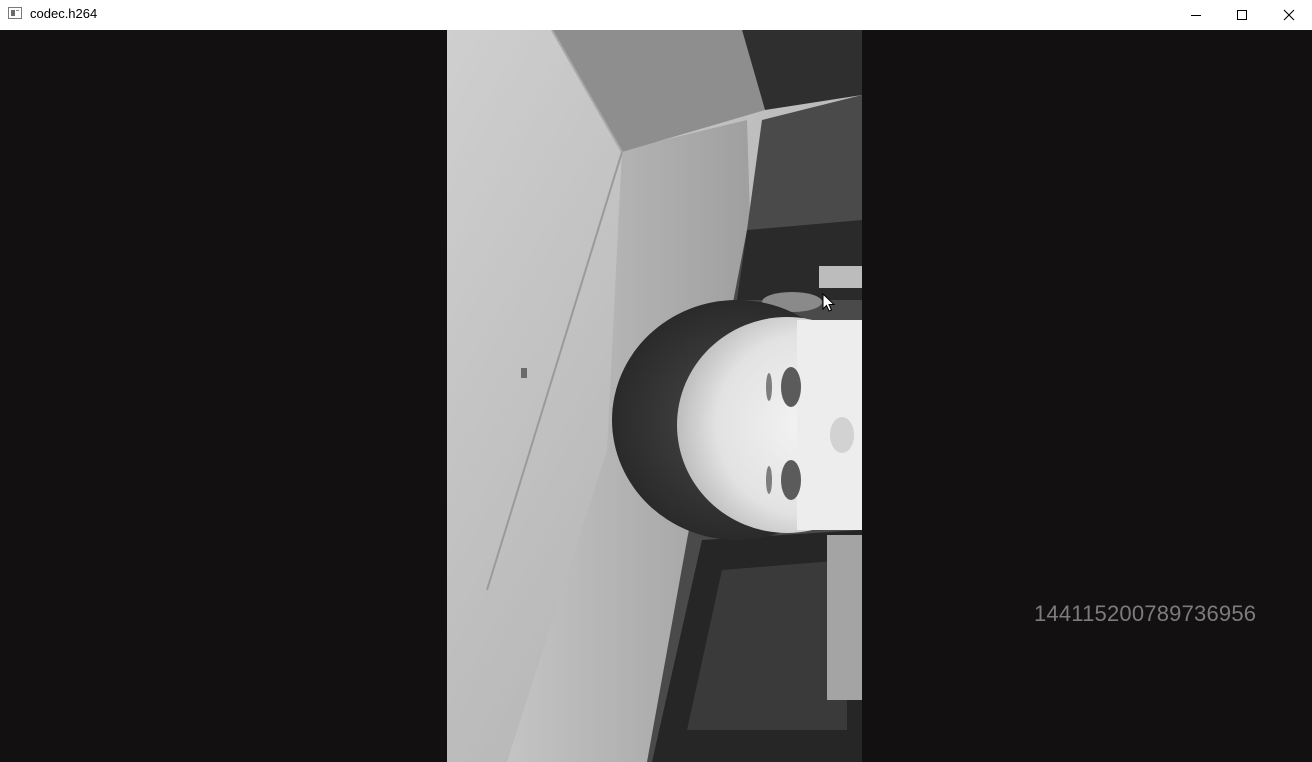 The height and width of the screenshot is (762, 1312). Describe the element at coordinates (1145, 613) in the screenshot. I see `overlay-id-text: 144115200789736956` at that location.